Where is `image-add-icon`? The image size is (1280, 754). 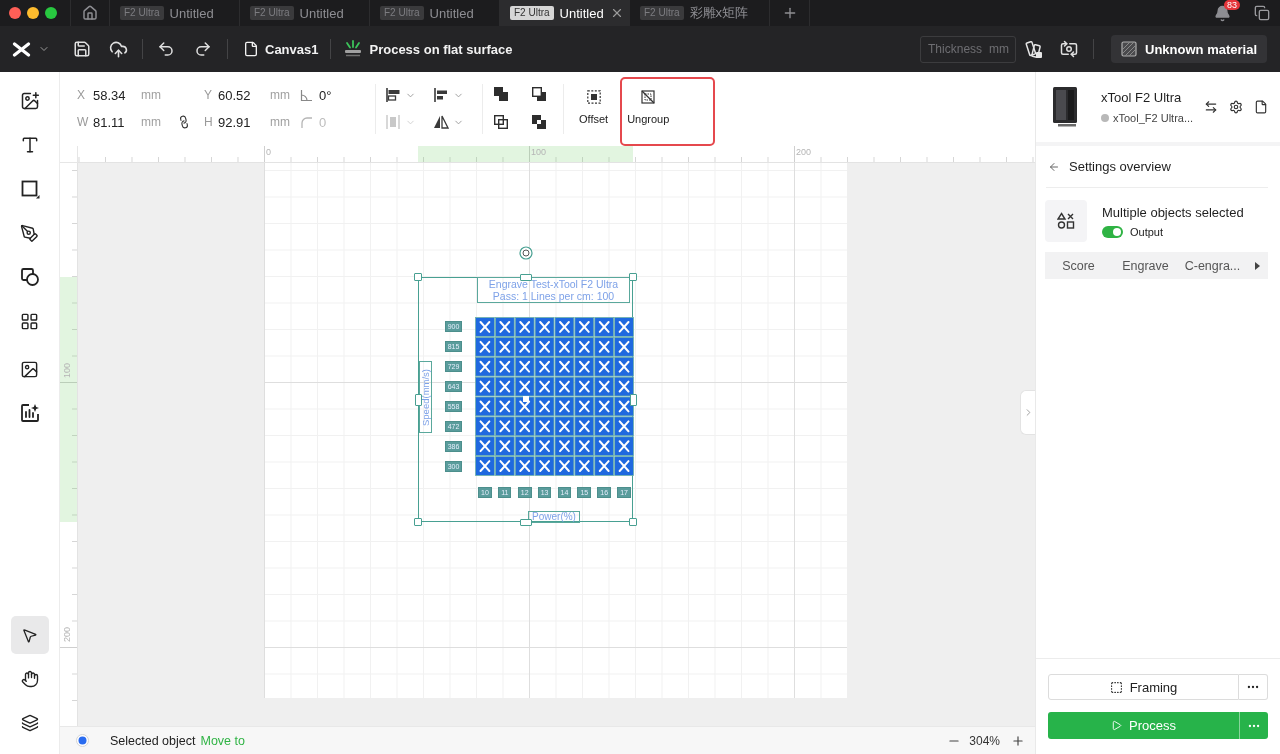
image-add-icon is located at coordinates (29, 101).